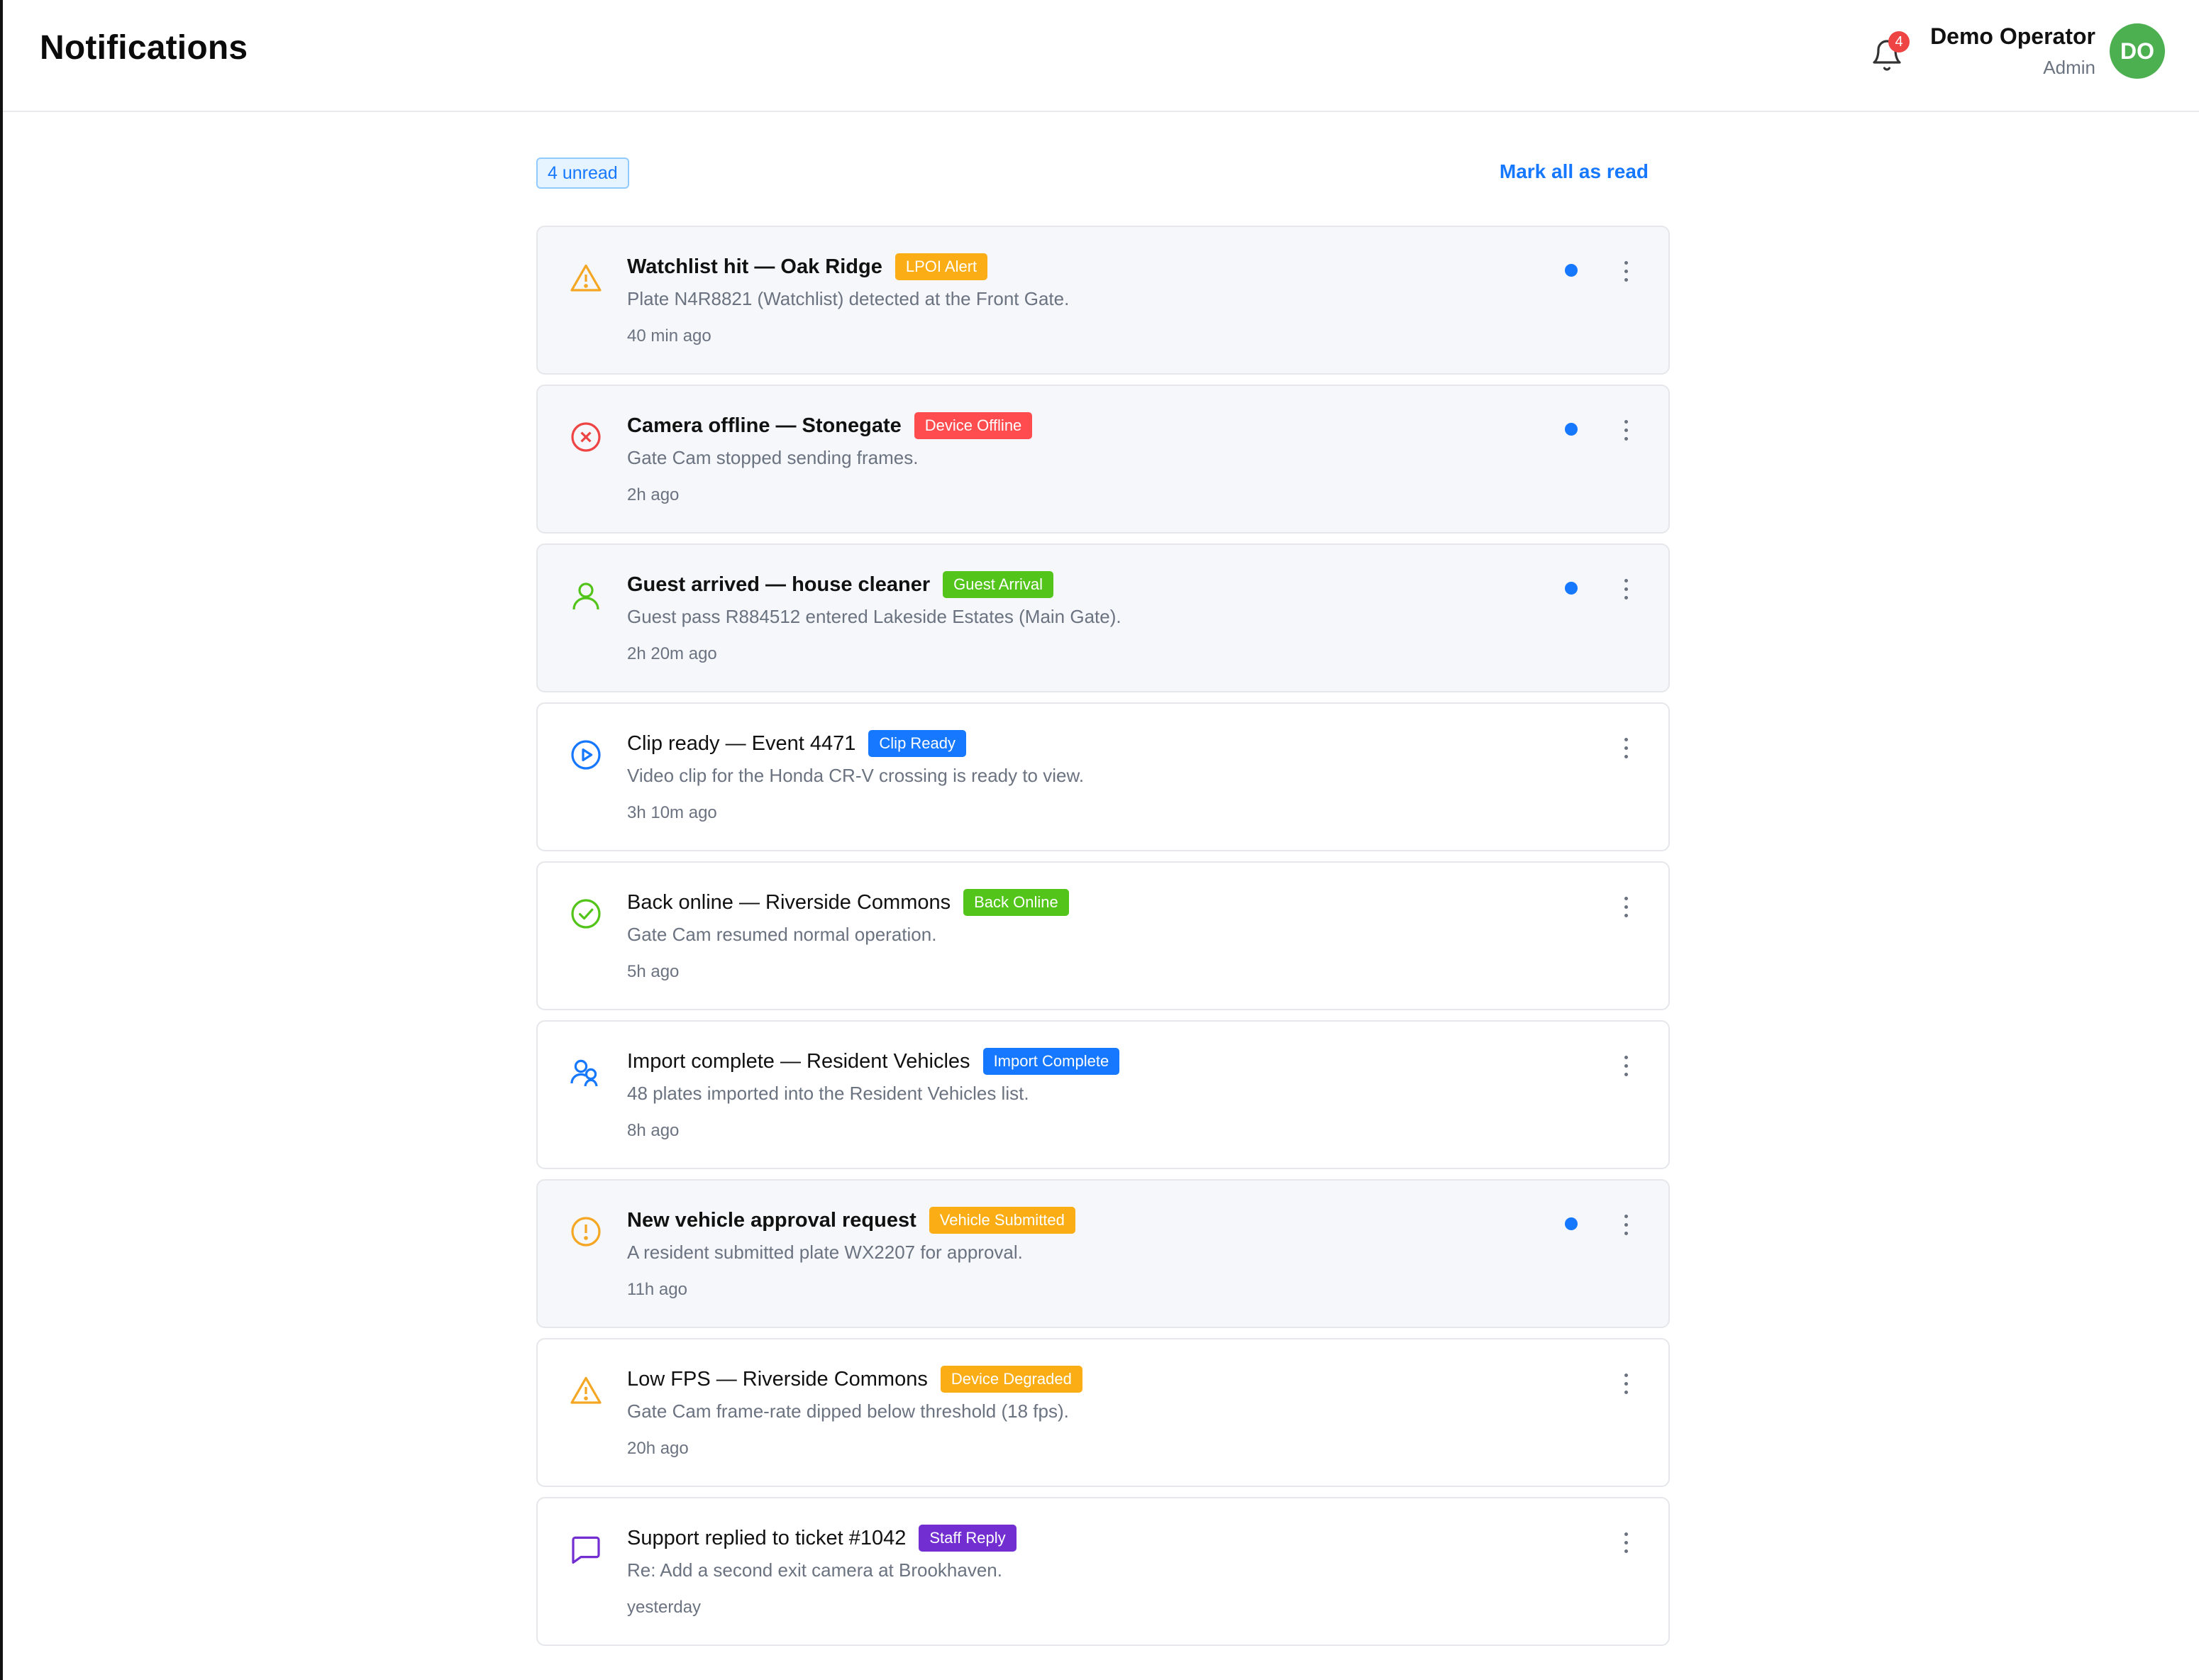  I want to click on notification-type-tag: Back Online, so click(1016, 902).